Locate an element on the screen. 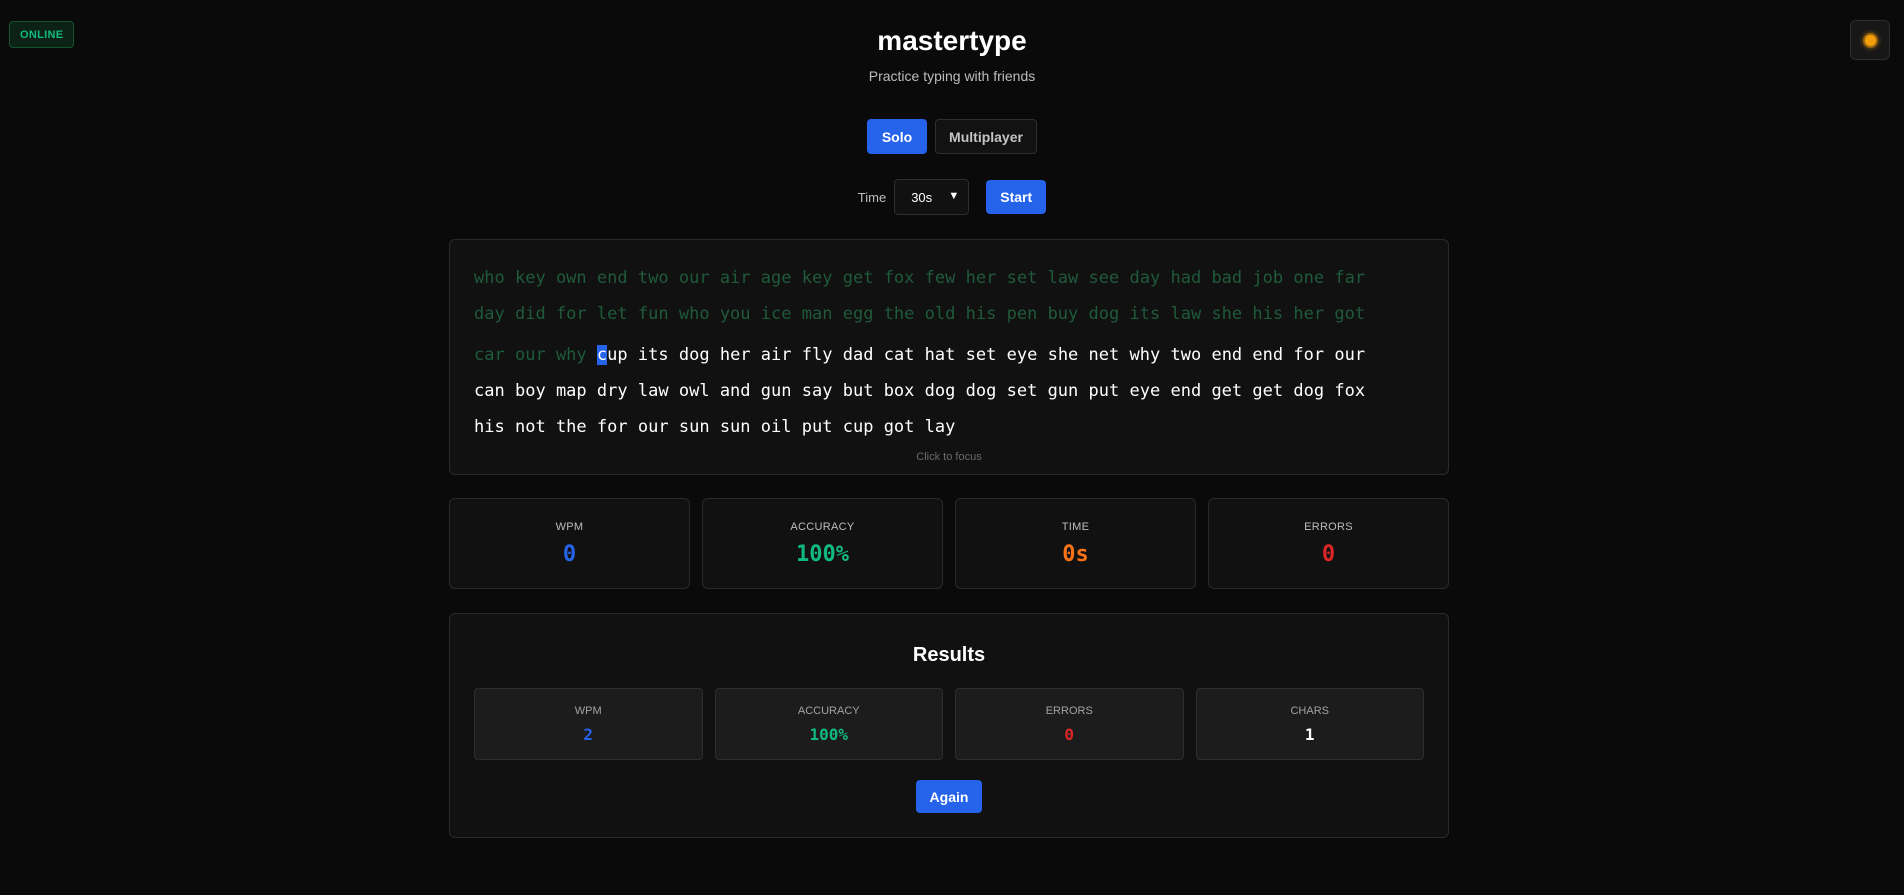 This screenshot has height=895, width=1904. solo-button: Solo is located at coordinates (897, 136).